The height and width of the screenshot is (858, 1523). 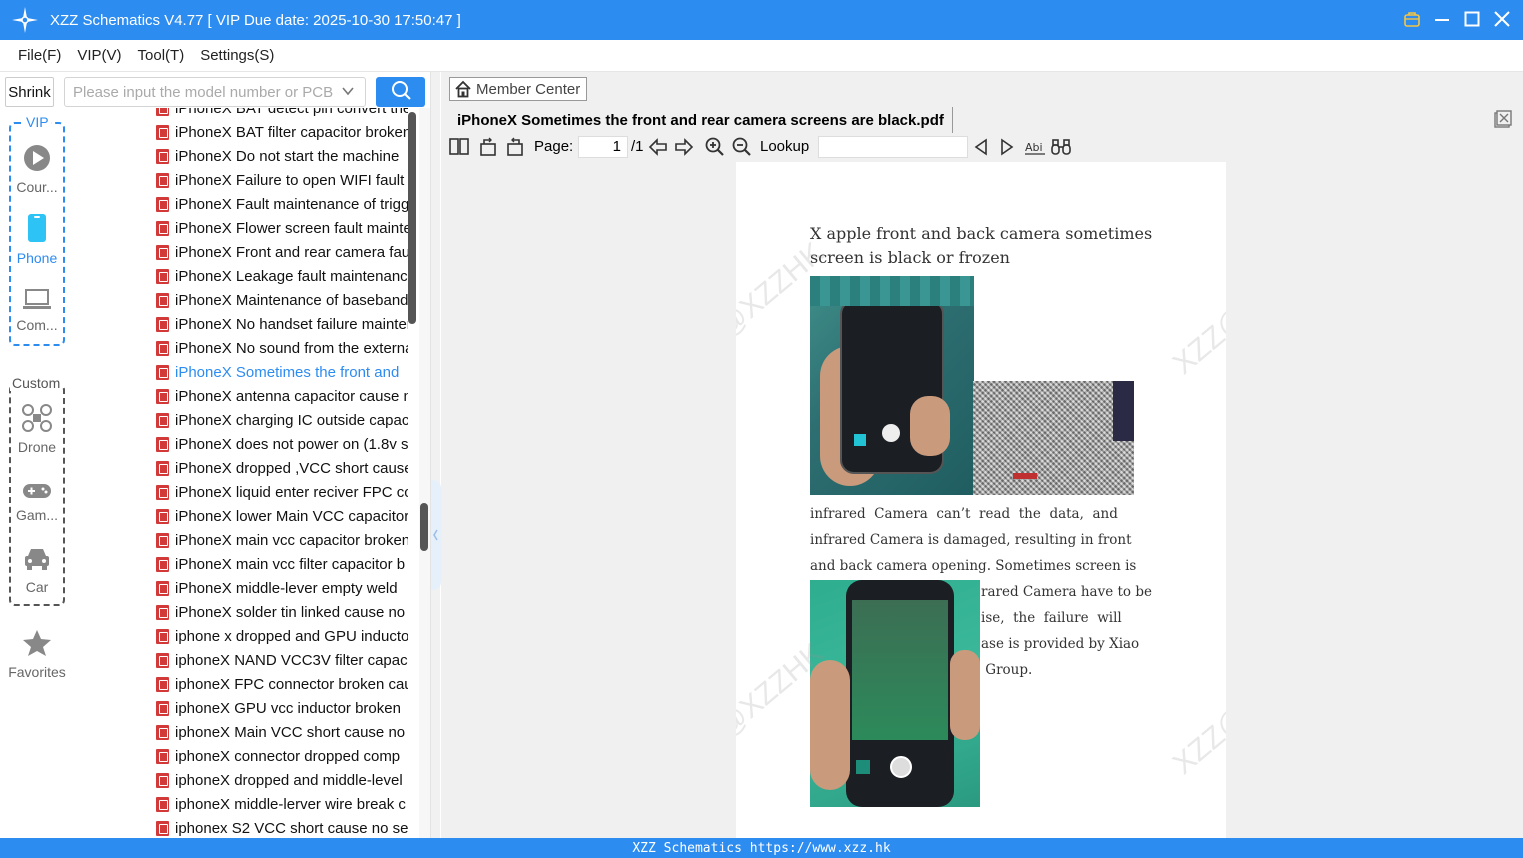 What do you see at coordinates (215, 92) in the screenshot?
I see `search-input: Please input the model number or PCB` at bounding box center [215, 92].